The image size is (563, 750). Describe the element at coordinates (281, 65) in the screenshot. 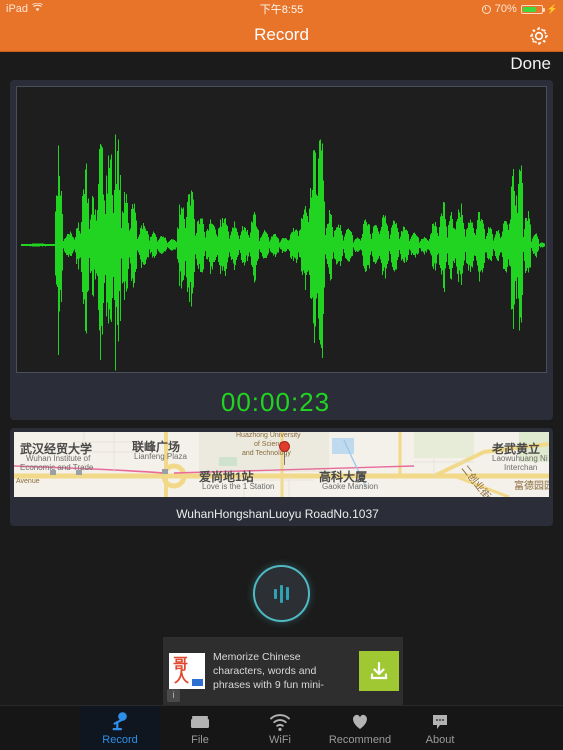

I see `action-bar: Done` at that location.